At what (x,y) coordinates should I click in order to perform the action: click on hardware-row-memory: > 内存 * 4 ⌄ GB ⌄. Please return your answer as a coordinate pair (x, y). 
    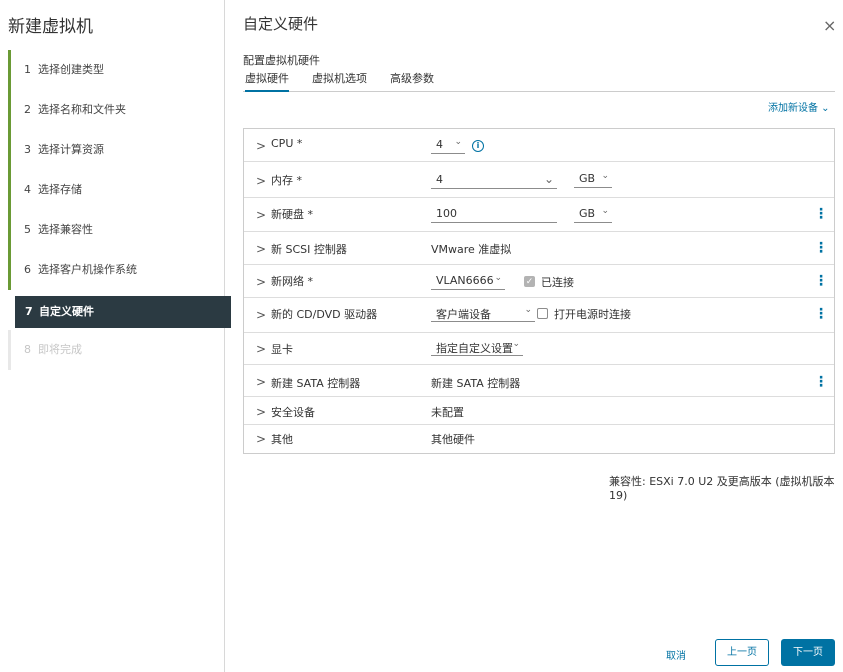
    Looking at the image, I should click on (539, 180).